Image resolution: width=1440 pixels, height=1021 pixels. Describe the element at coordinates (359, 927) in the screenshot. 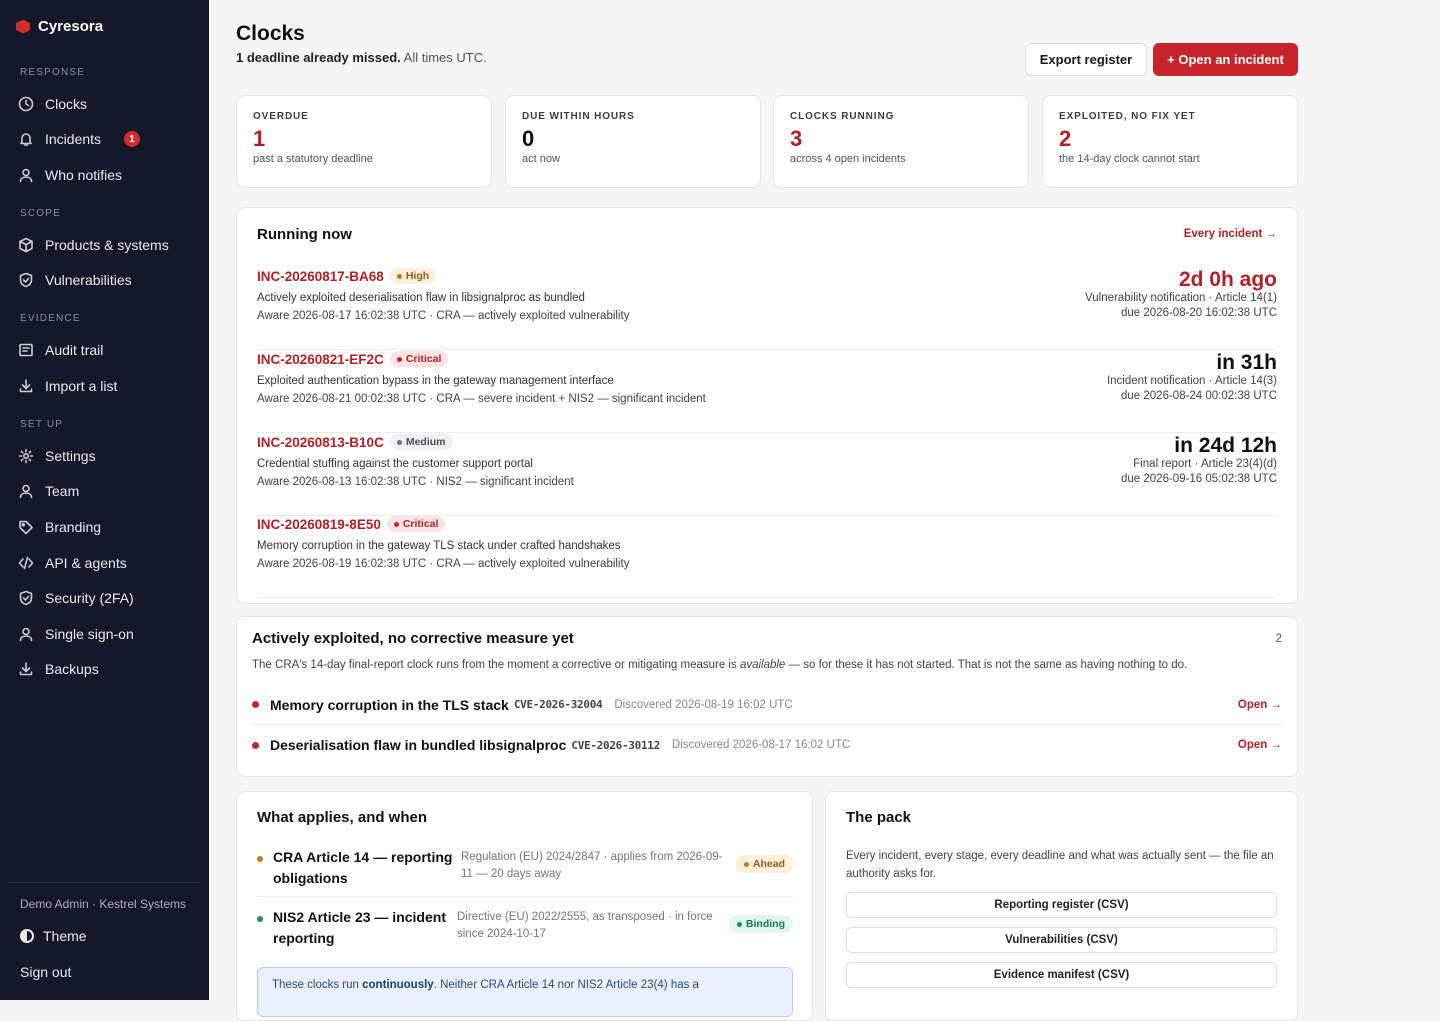

I see `regulation-name: NIS2 Article 23 — incident reporting` at that location.